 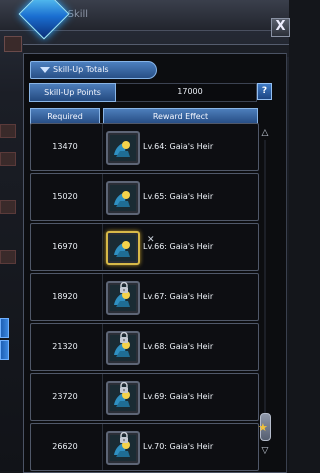 I want to click on skill-up-points-label: Skill-Up Points, so click(x=72, y=92).